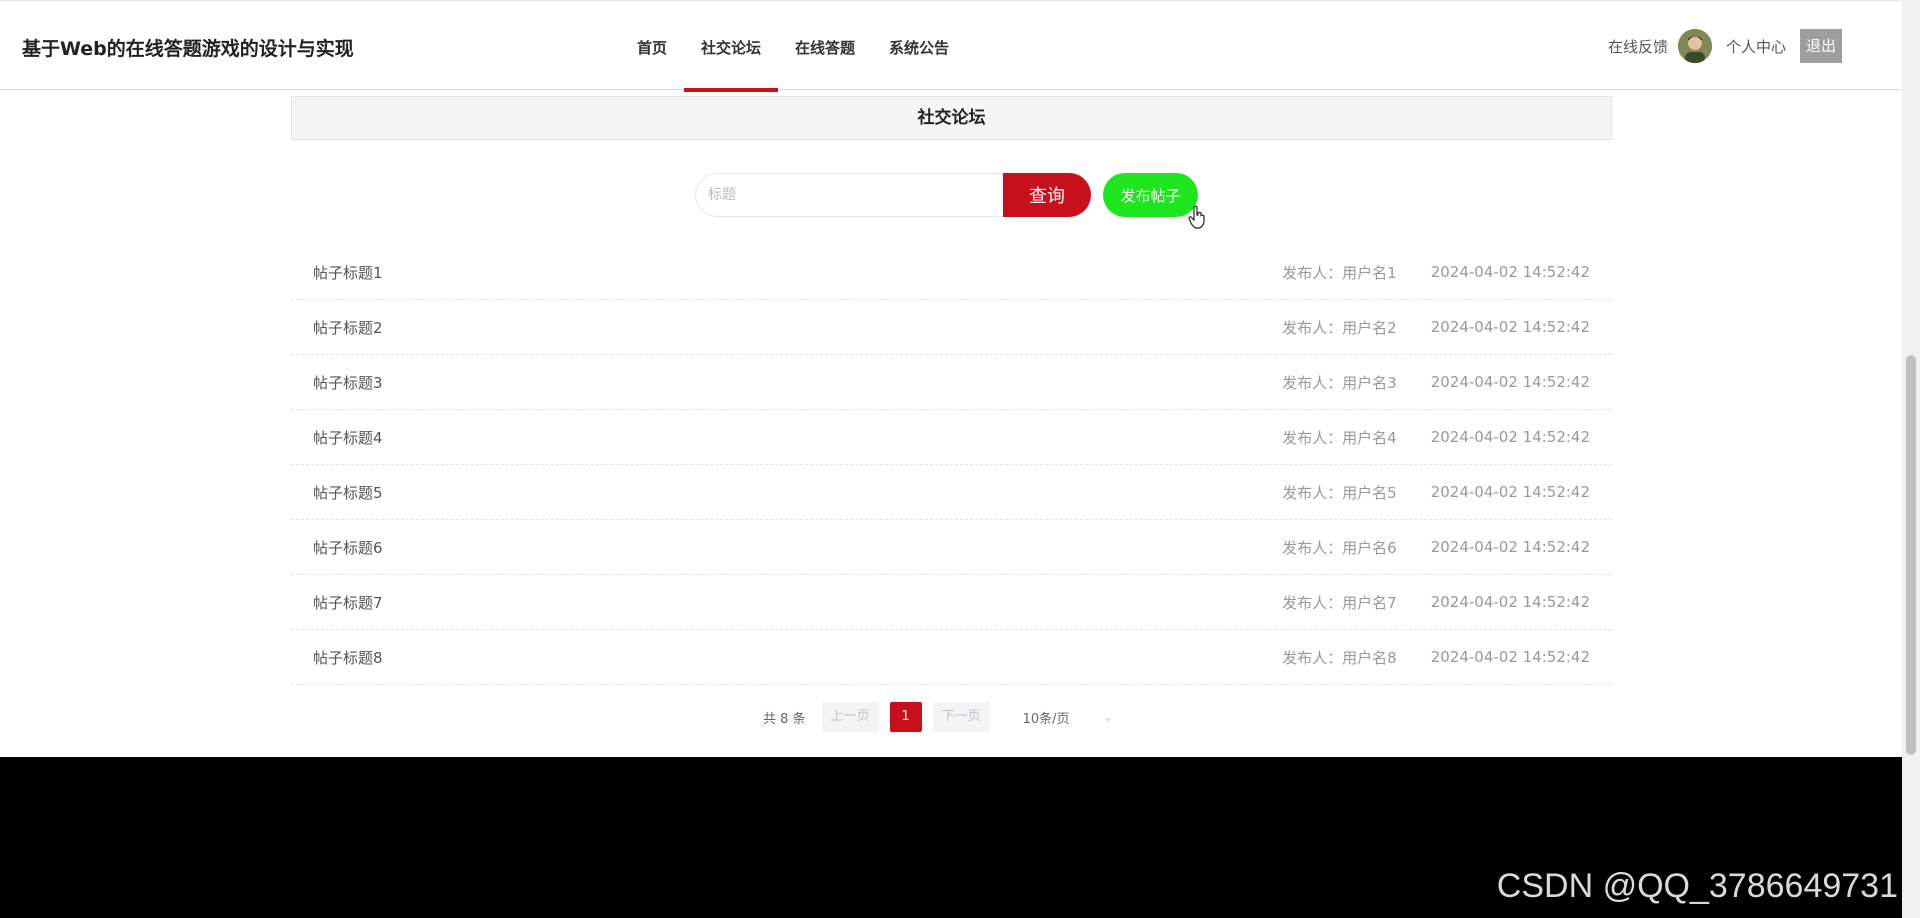 The height and width of the screenshot is (918, 1920). Describe the element at coordinates (849, 195) in the screenshot. I see `title-search-input` at that location.